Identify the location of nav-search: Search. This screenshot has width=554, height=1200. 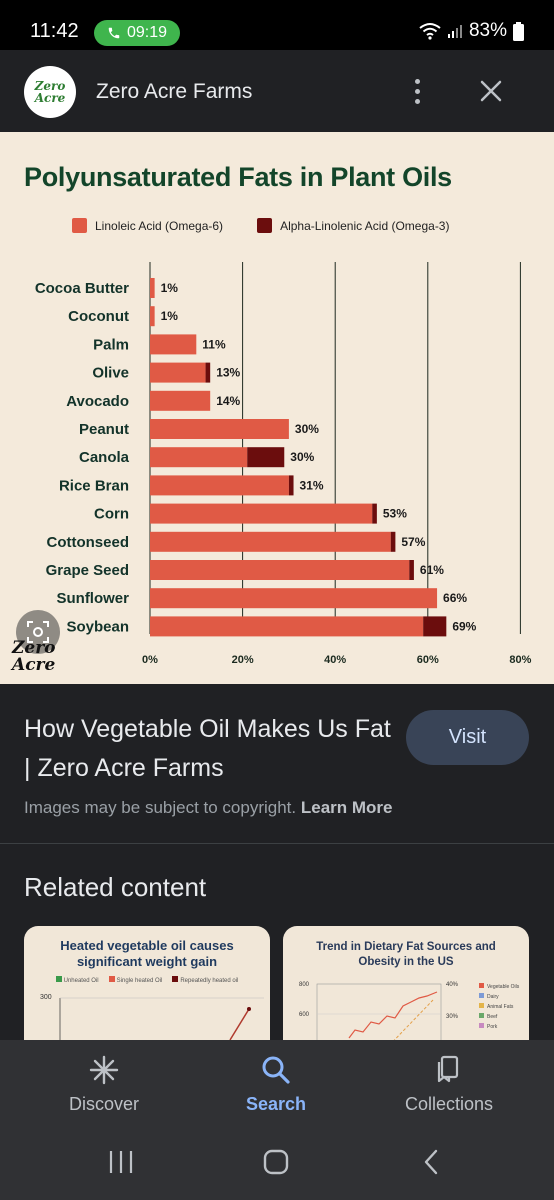
(276, 1084).